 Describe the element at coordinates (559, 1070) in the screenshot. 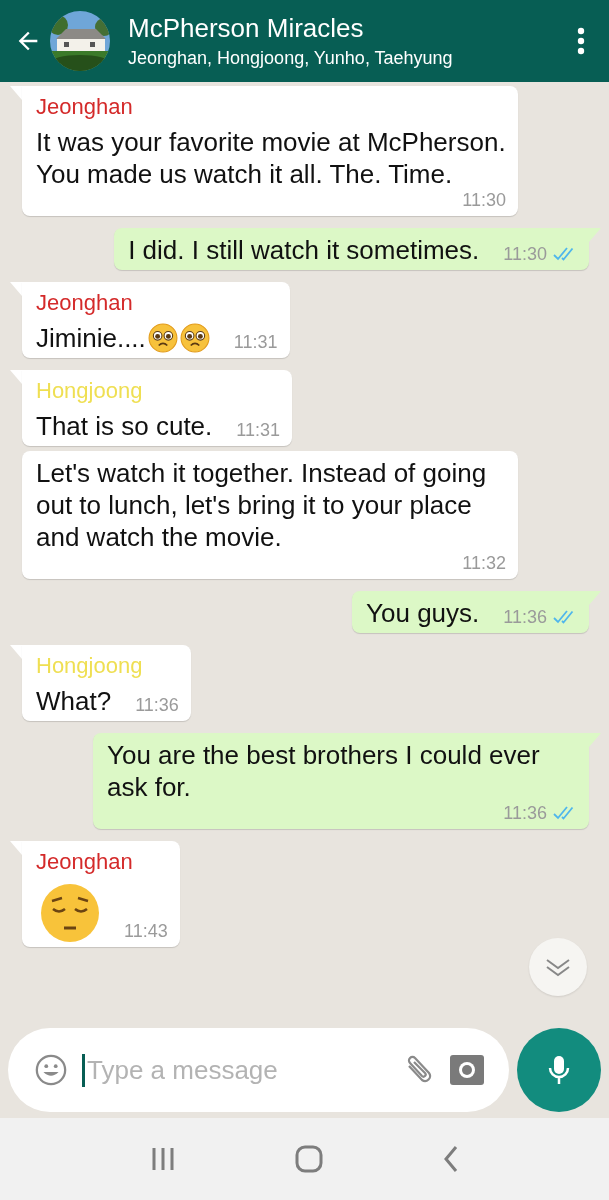

I see `microphone-icon` at that location.